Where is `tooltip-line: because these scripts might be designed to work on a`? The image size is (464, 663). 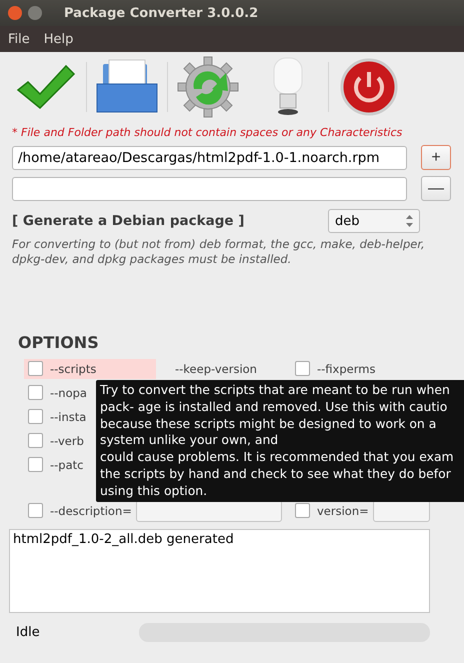 tooltip-line: because these scripts might be designed to work on a is located at coordinates (268, 424).